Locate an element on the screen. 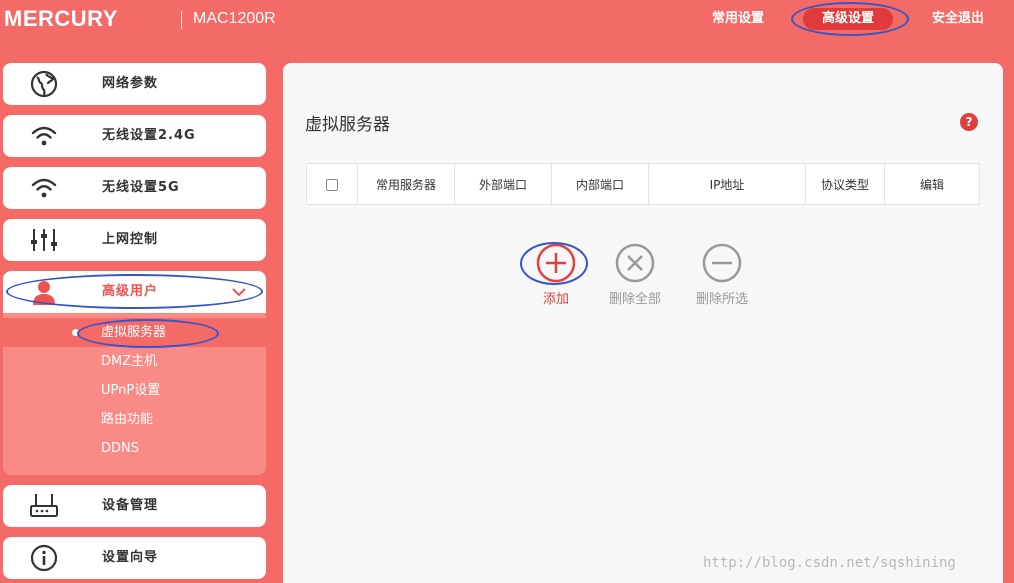 This screenshot has width=1014, height=583. delete-selected-button: 删除所选 is located at coordinates (722, 275).